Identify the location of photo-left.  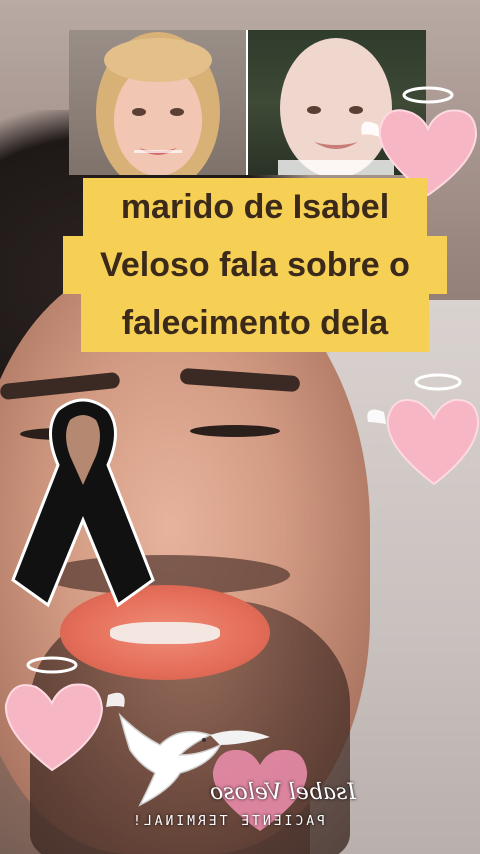
(157, 102).